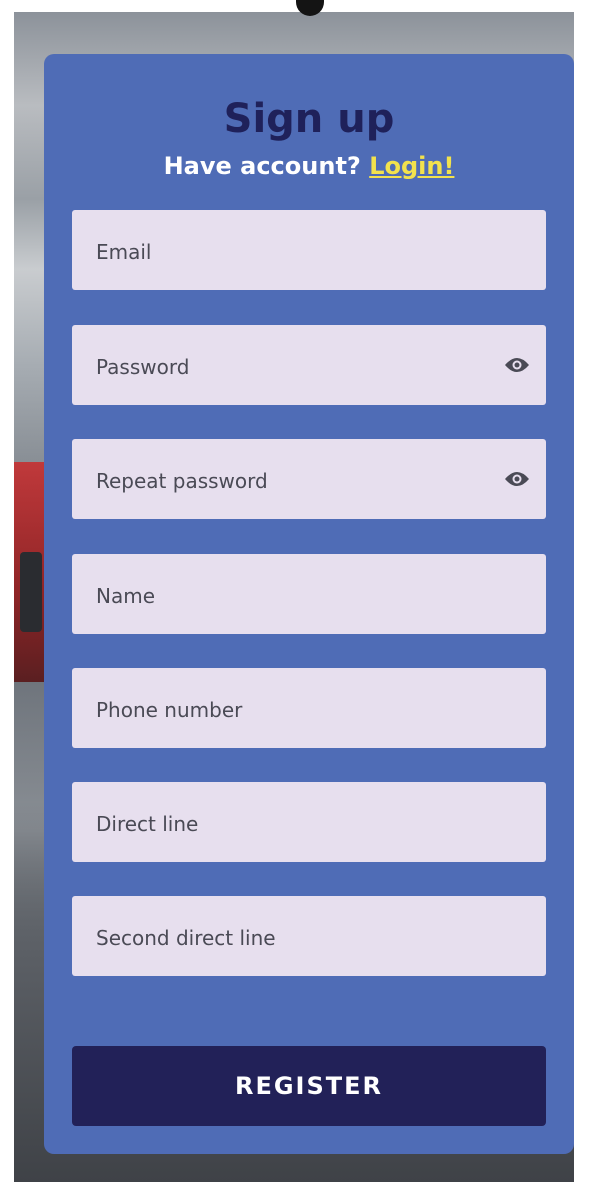 The height and width of the screenshot is (1186, 589). Describe the element at coordinates (309, 479) in the screenshot. I see `repeat-password-field: Repeat password` at that location.